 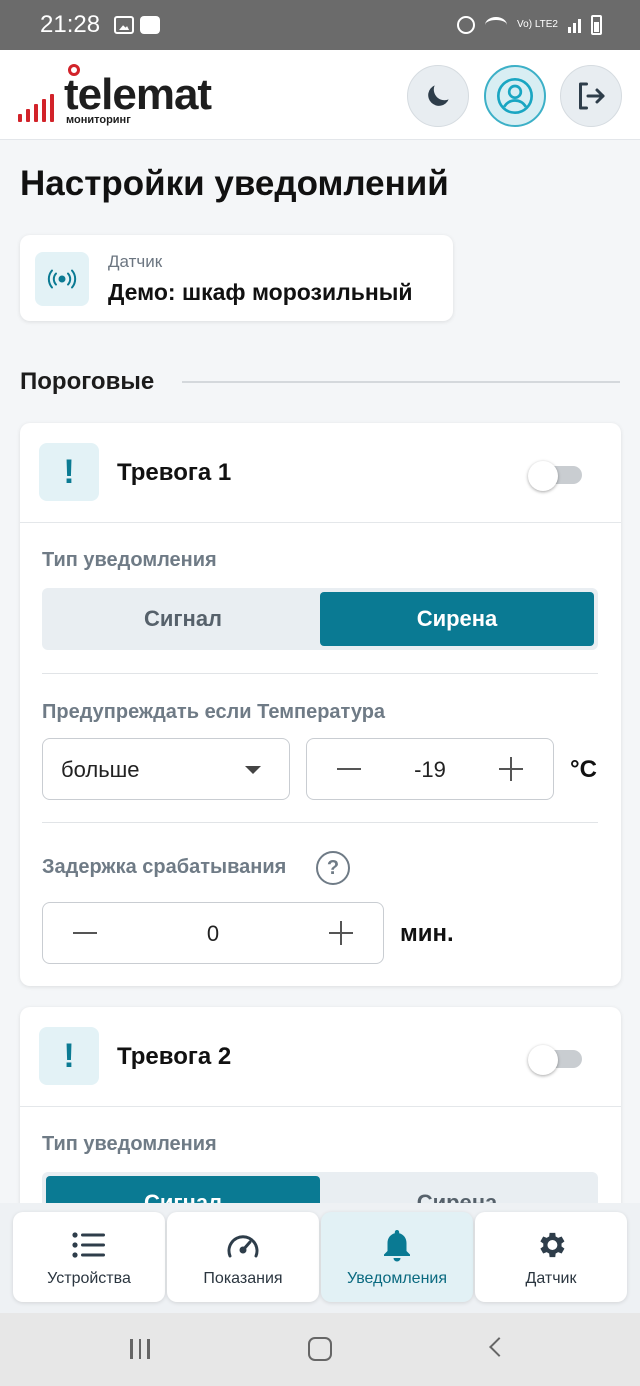 What do you see at coordinates (537, 24) in the screenshot?
I see `network-type-label: Vo) LTE2` at bounding box center [537, 24].